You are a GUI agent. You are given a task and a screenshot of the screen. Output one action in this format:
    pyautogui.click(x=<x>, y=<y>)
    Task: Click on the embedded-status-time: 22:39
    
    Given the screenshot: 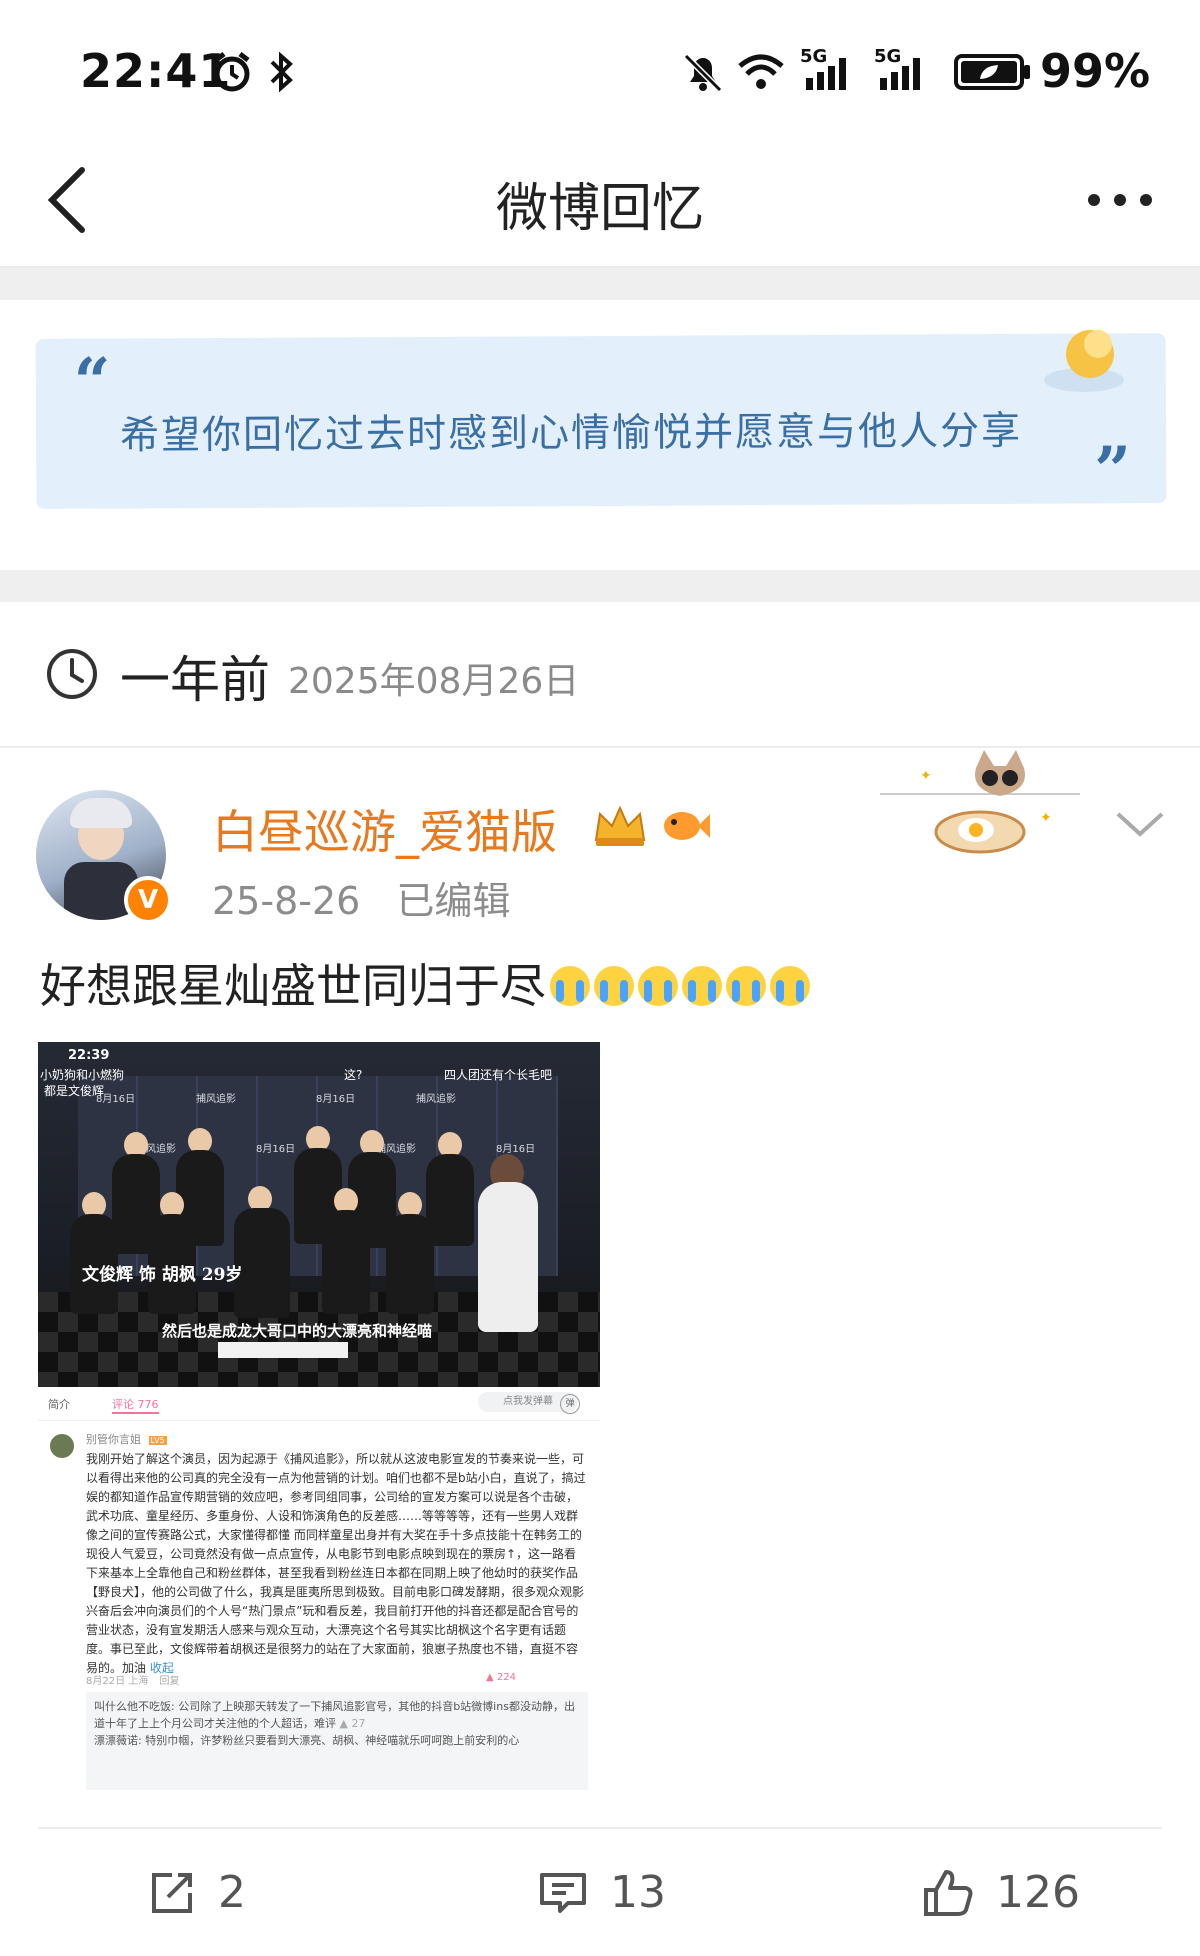 What is the action you would take?
    pyautogui.click(x=89, y=1055)
    